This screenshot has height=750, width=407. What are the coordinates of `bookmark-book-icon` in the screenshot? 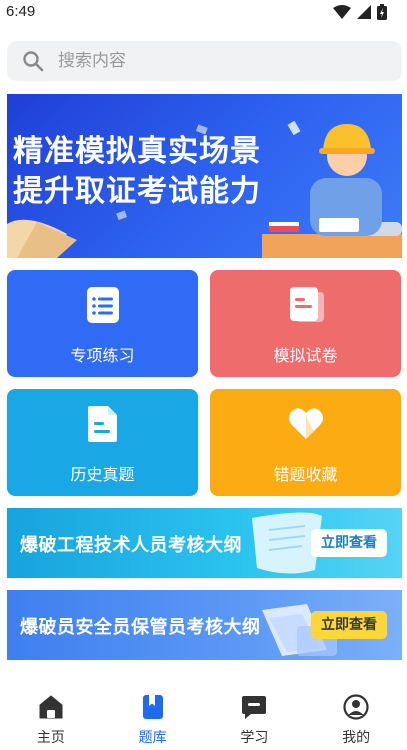 It's located at (152, 707).